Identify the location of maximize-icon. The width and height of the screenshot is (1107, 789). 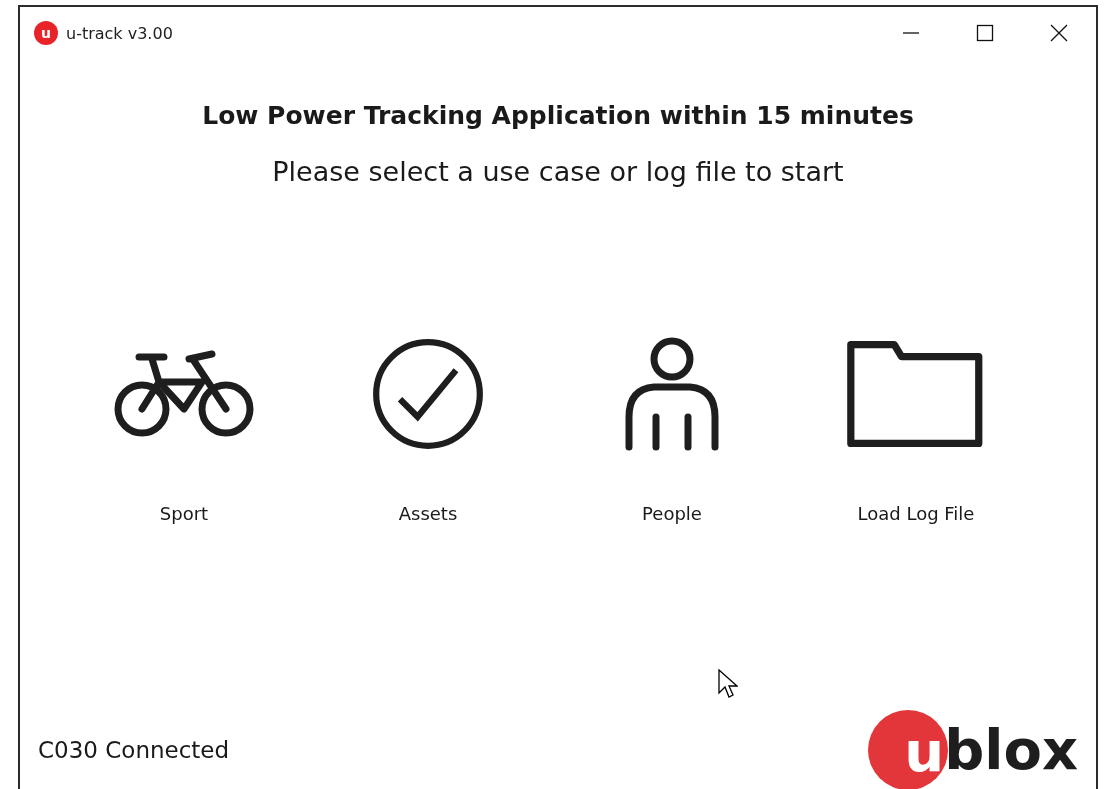
(985, 33).